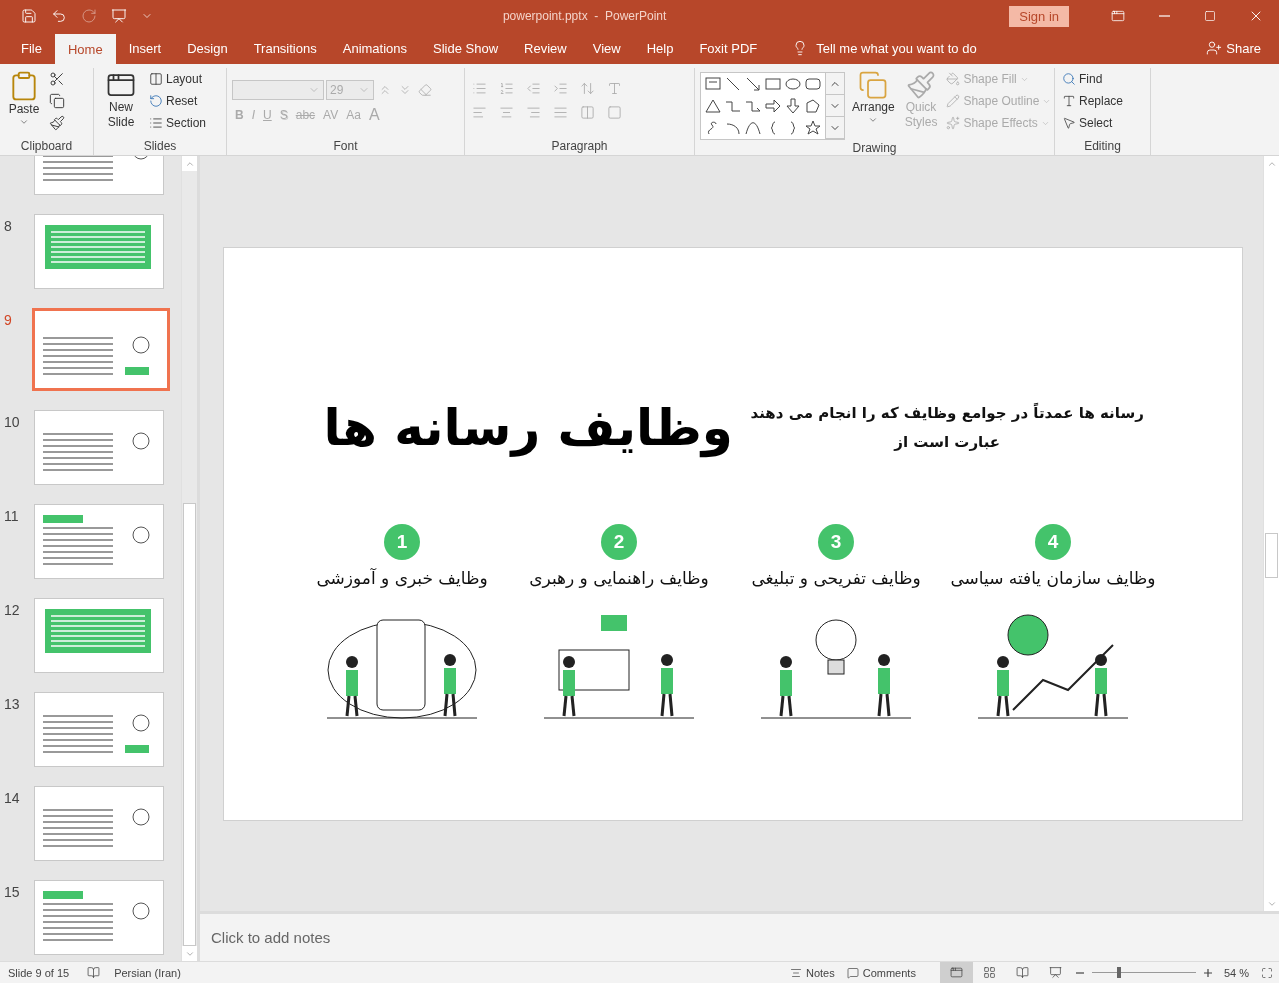 This screenshot has width=1279, height=983. What do you see at coordinates (1079, 972) in the screenshot?
I see `minus-icon` at bounding box center [1079, 972].